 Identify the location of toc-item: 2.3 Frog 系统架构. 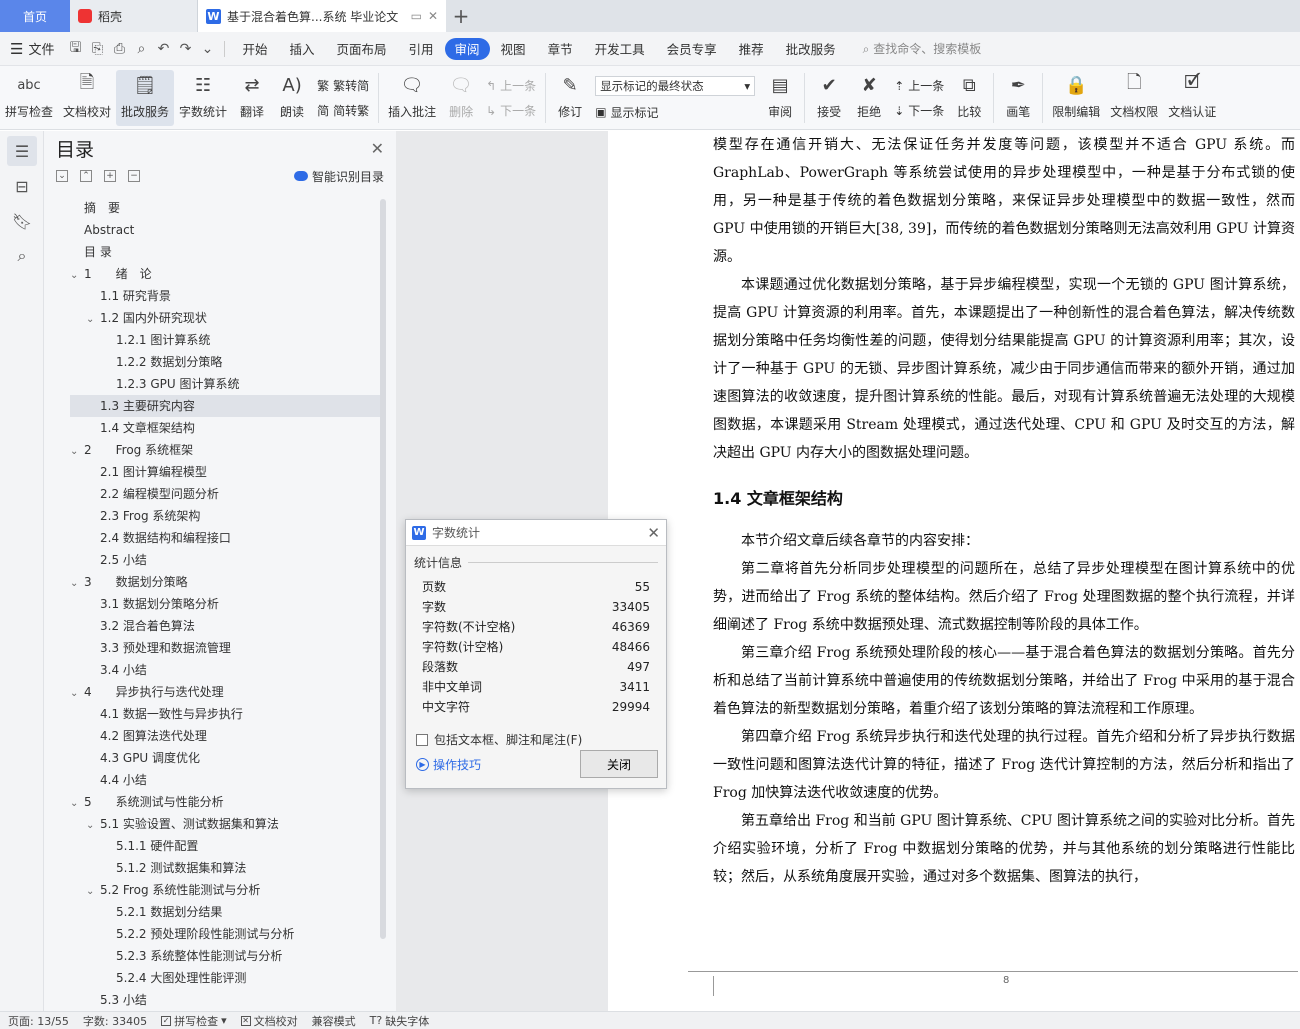
(225, 516).